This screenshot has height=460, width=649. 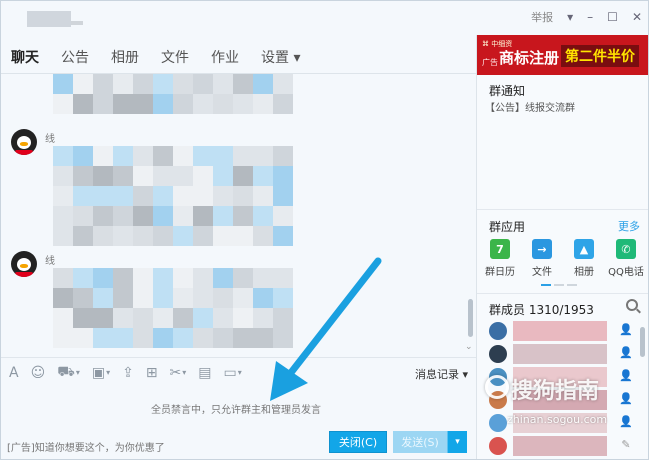 What do you see at coordinates (324, 18) in the screenshot?
I see `title-bar: 举报 ▾ – ☐ ✕` at bounding box center [324, 18].